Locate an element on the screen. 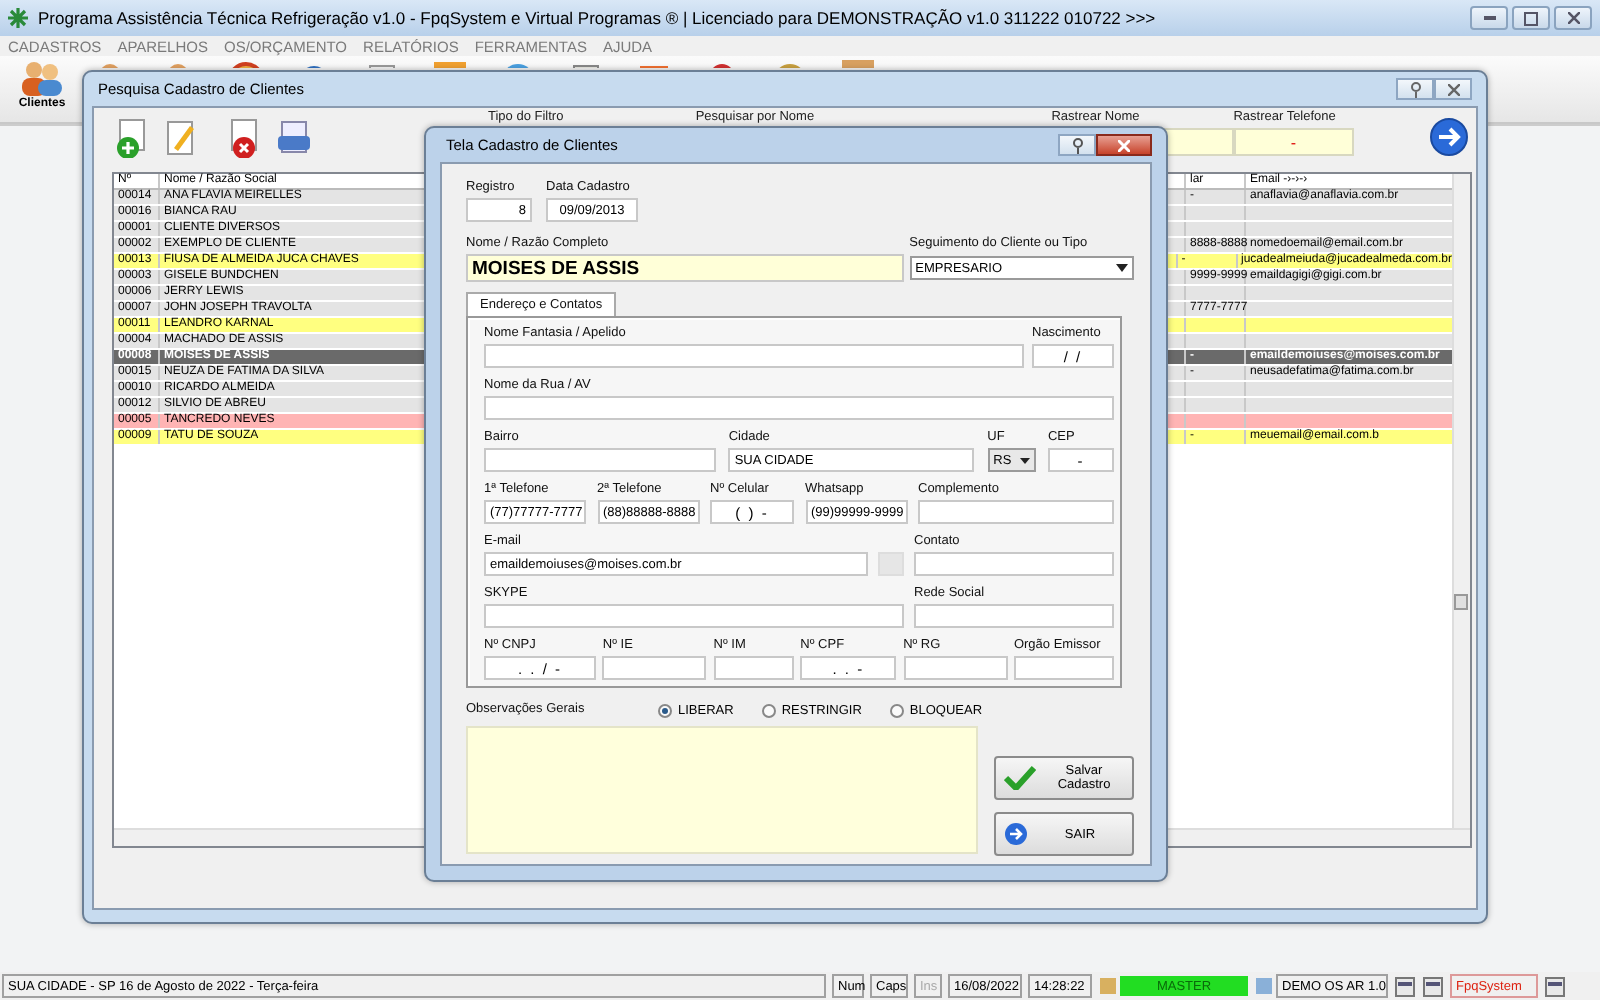 This screenshot has height=1000, width=1600. color-swatch is located at coordinates (891, 564).